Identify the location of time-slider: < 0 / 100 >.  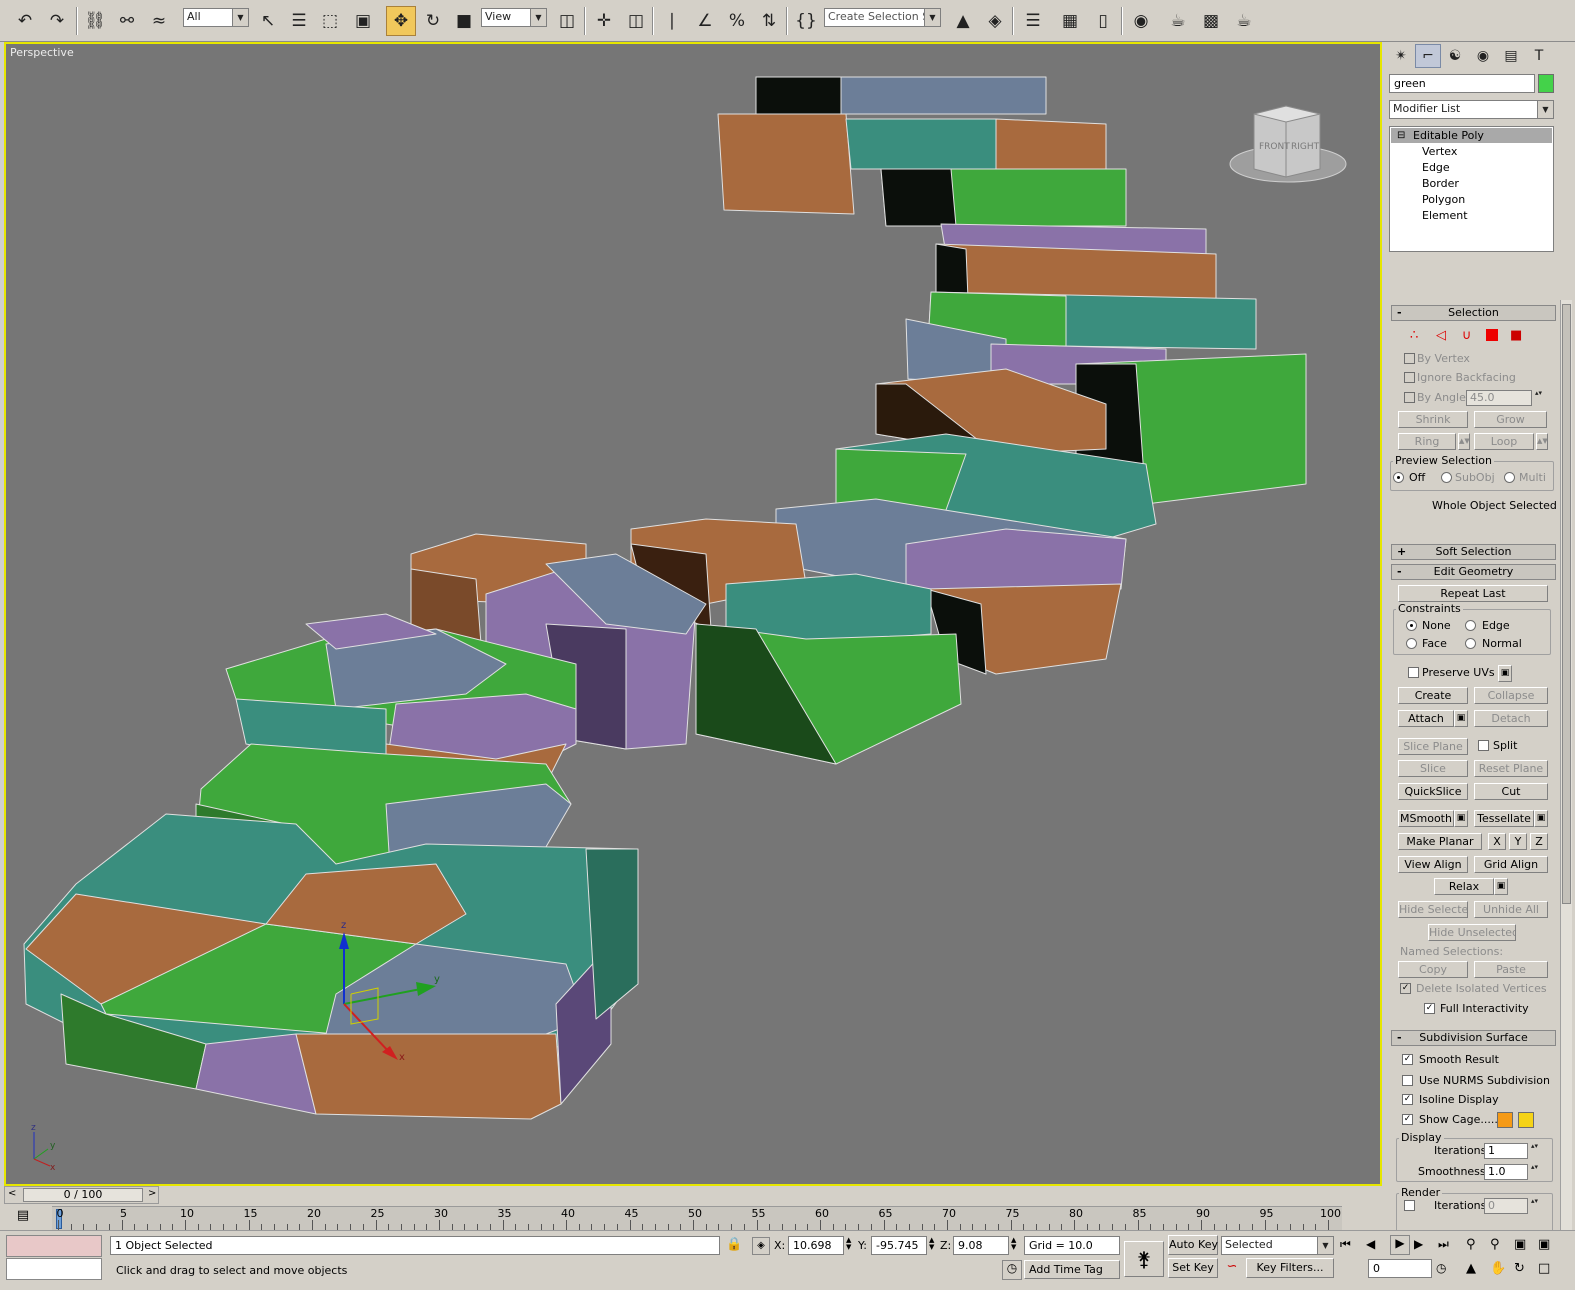
(81, 1195).